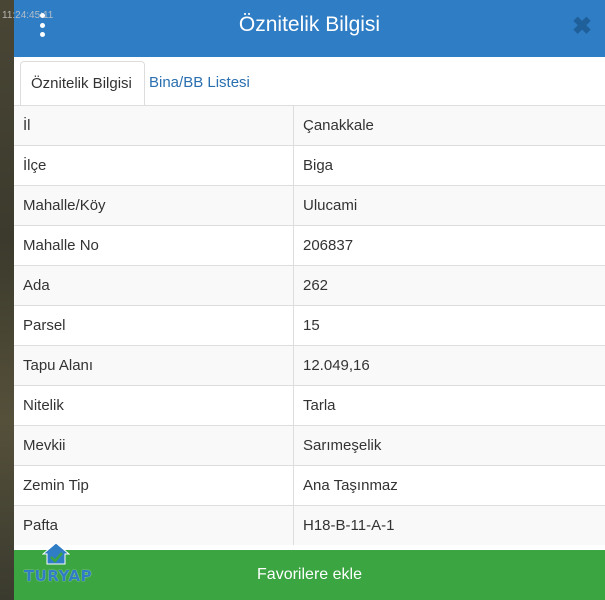  Describe the element at coordinates (449, 365) in the screenshot. I see `attribute-value: 12.049,16` at that location.